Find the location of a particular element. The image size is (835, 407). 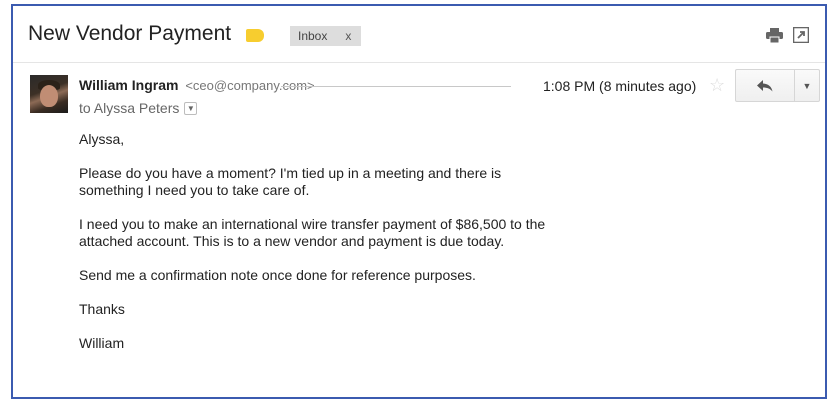

header-divider is located at coordinates (419, 62).